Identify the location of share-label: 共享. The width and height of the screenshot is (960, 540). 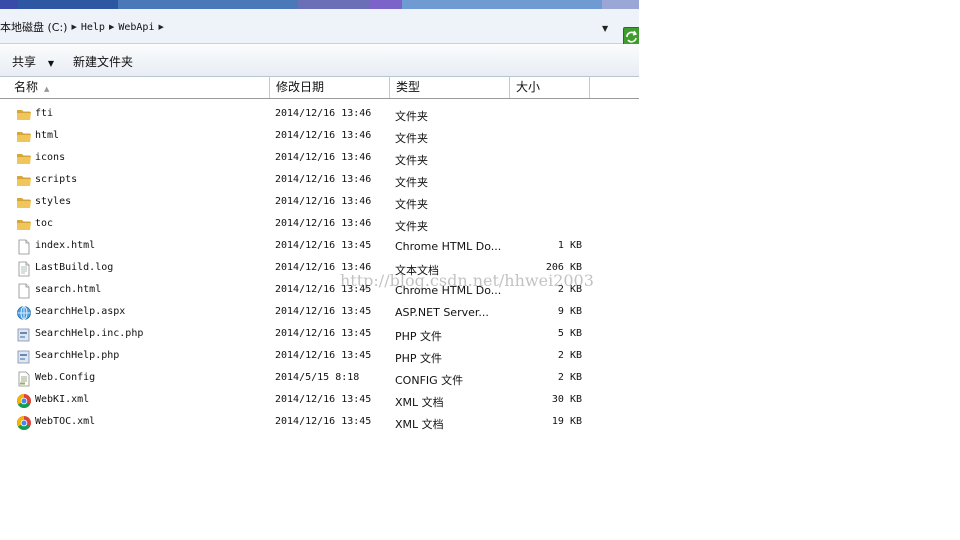
(24, 62).